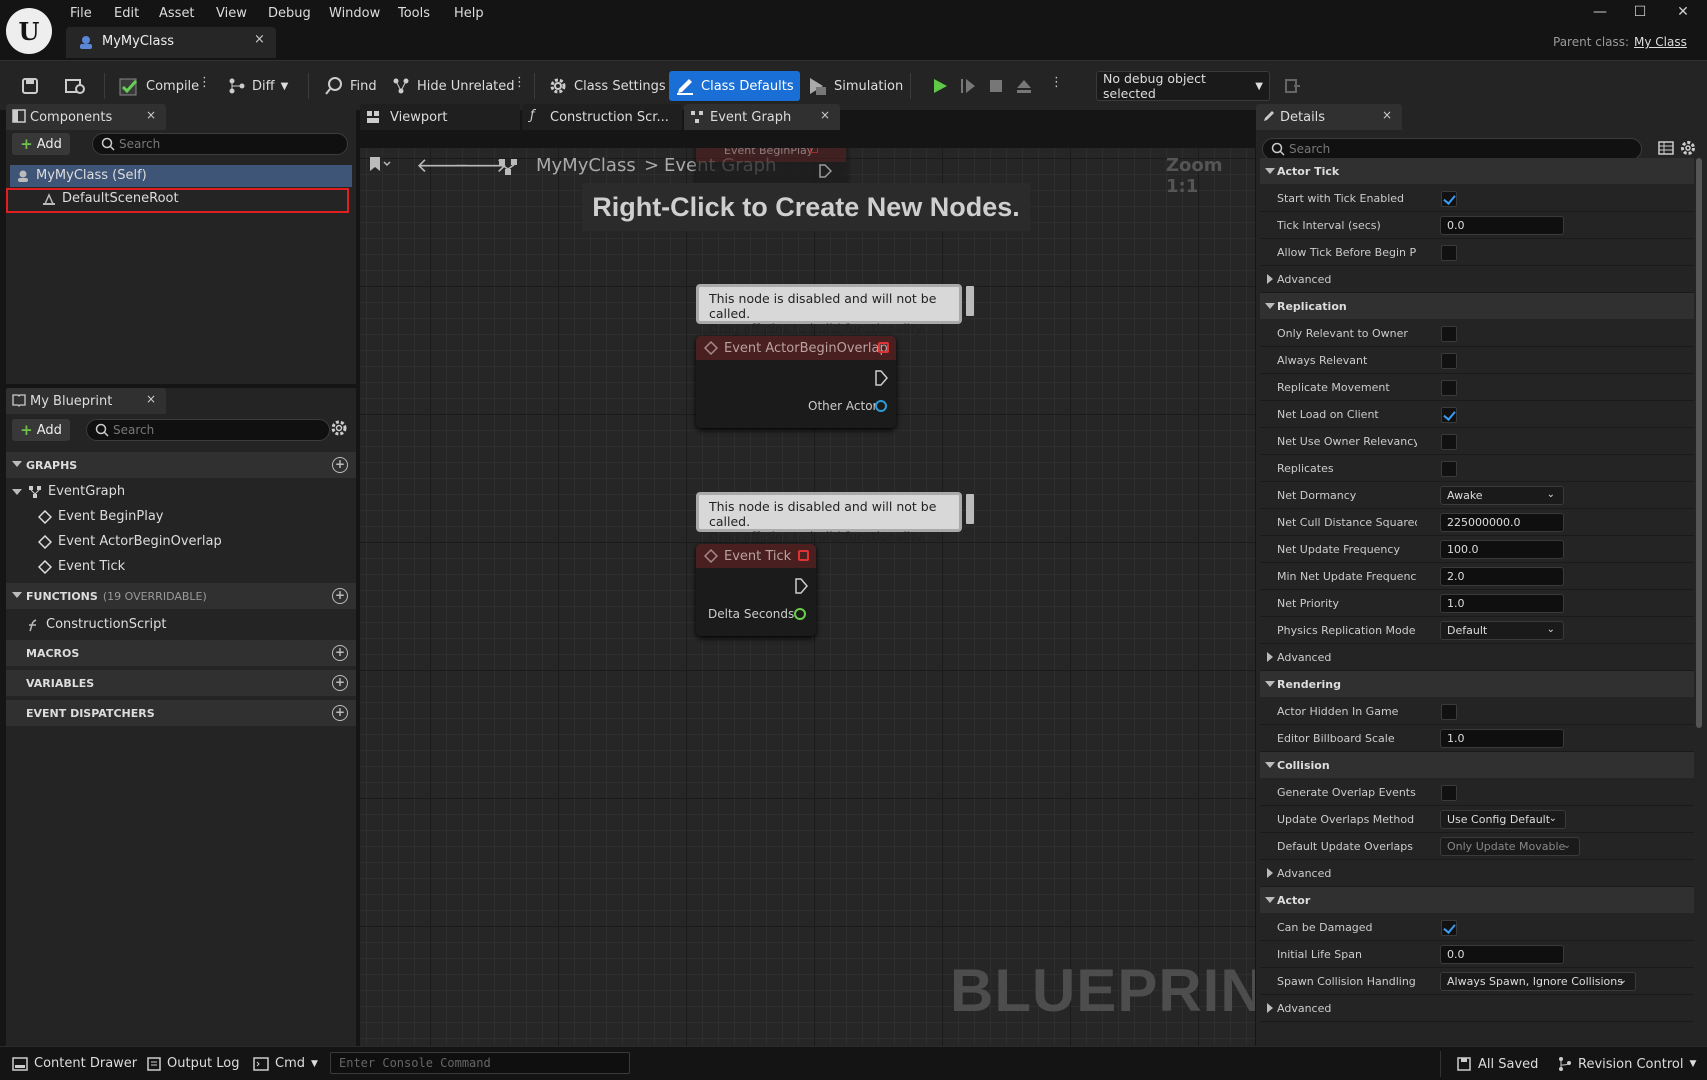 The image size is (1707, 1080). What do you see at coordinates (1449, 793) in the screenshot?
I see `gen-overlap-checkbox` at bounding box center [1449, 793].